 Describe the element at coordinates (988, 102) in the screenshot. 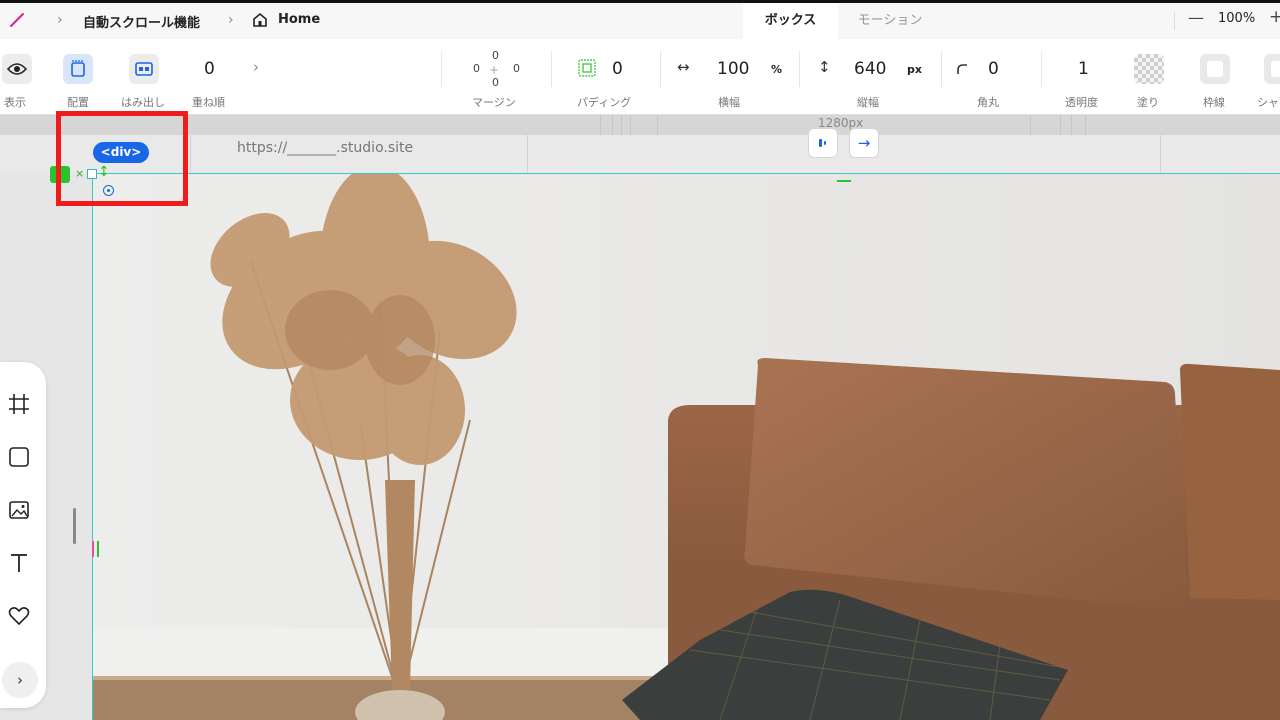

I see `radius-label: 角丸` at that location.